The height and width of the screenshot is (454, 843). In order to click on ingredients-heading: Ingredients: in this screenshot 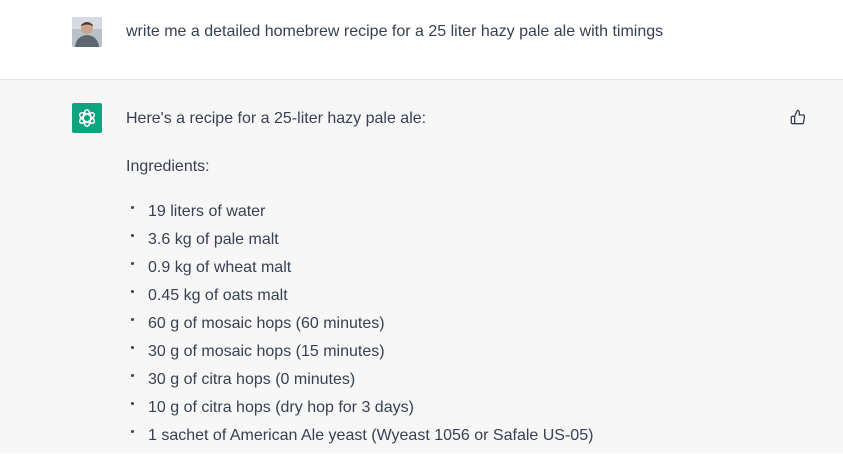, I will do `click(168, 166)`.